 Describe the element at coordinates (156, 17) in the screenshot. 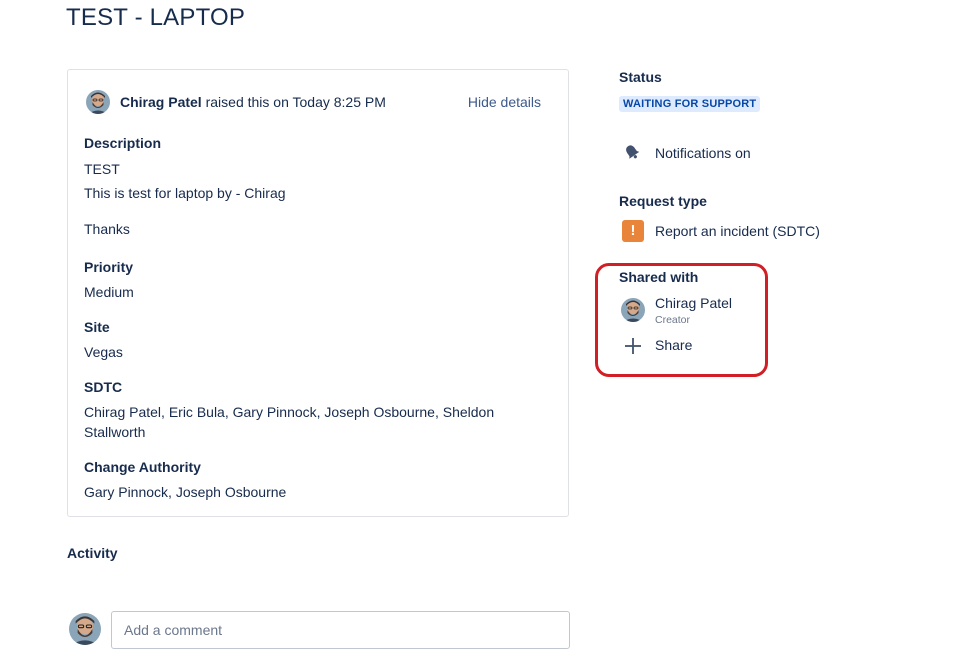

I see `page-title: TEST - LAPTOP` at that location.